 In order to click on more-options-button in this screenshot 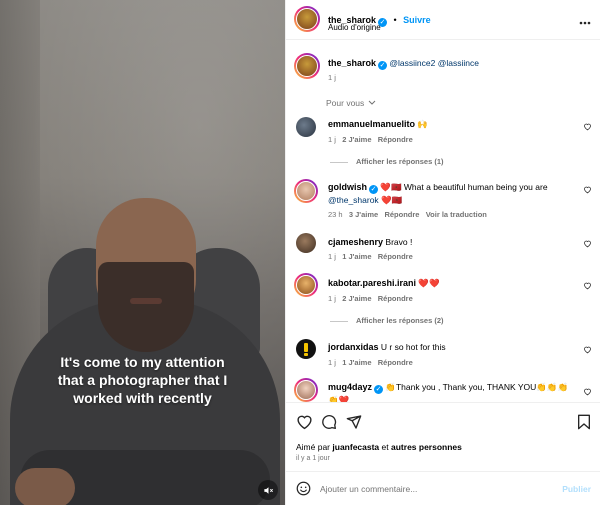, I will do `click(585, 21)`.